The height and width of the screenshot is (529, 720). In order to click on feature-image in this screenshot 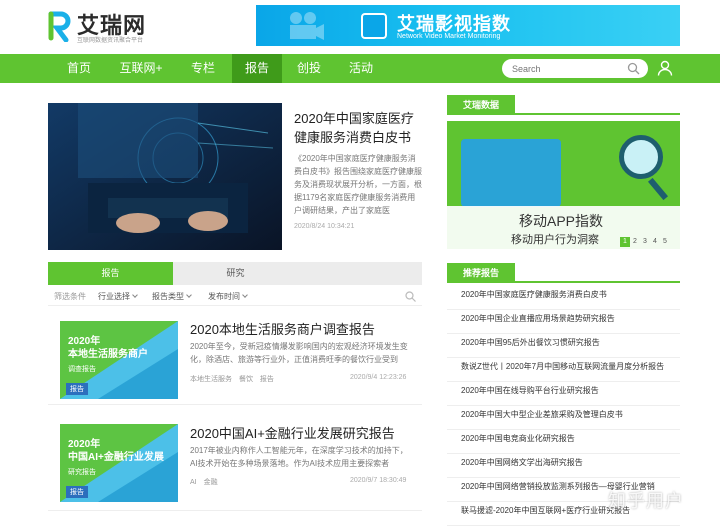, I will do `click(165, 176)`.